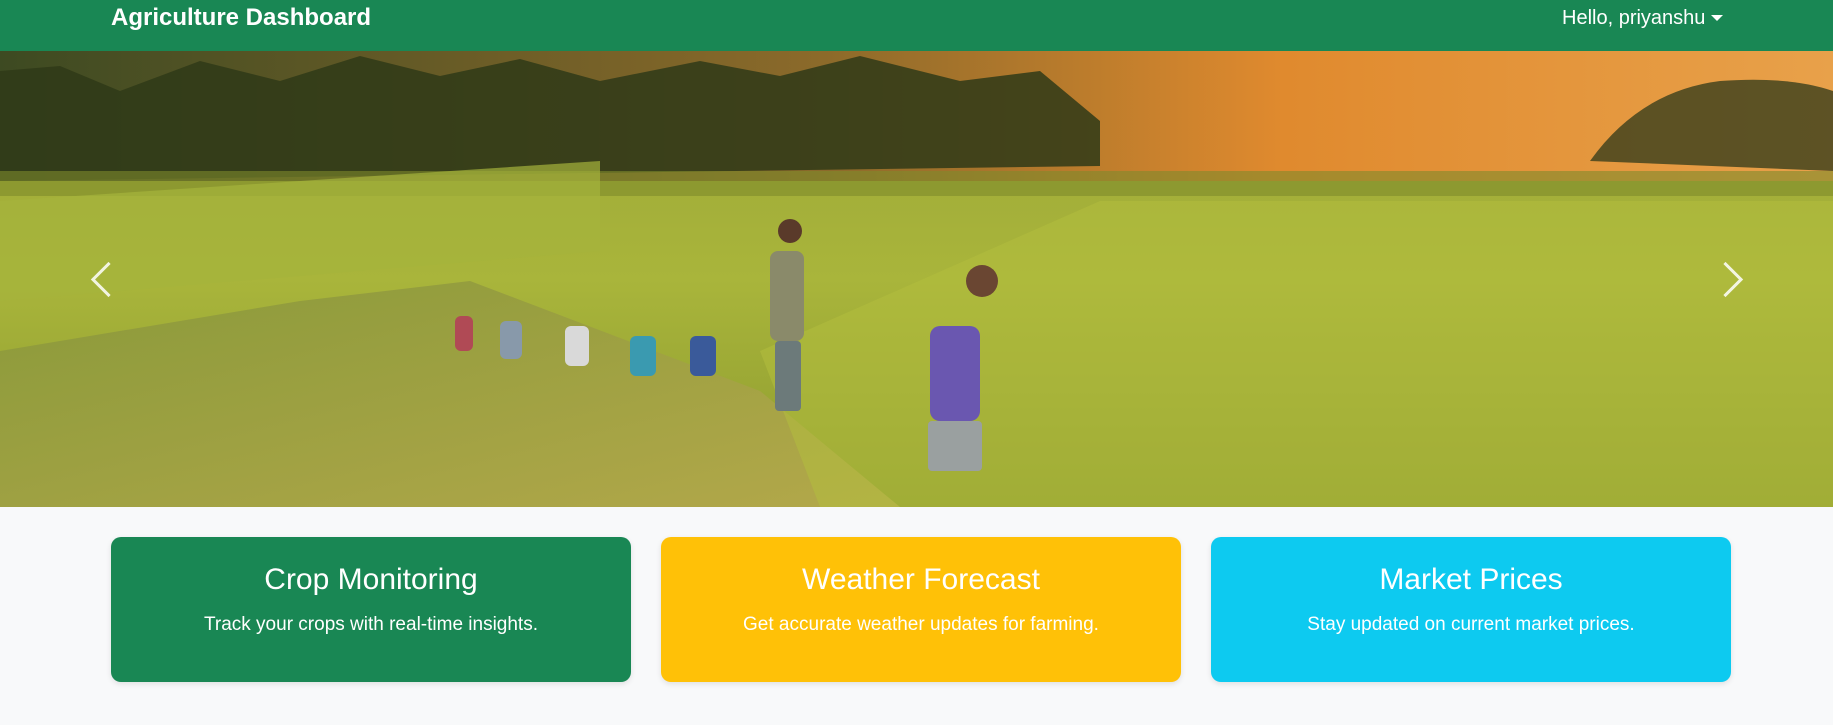 The width and height of the screenshot is (1833, 725). Describe the element at coordinates (108, 279) in the screenshot. I see `chevron-left-icon` at that location.